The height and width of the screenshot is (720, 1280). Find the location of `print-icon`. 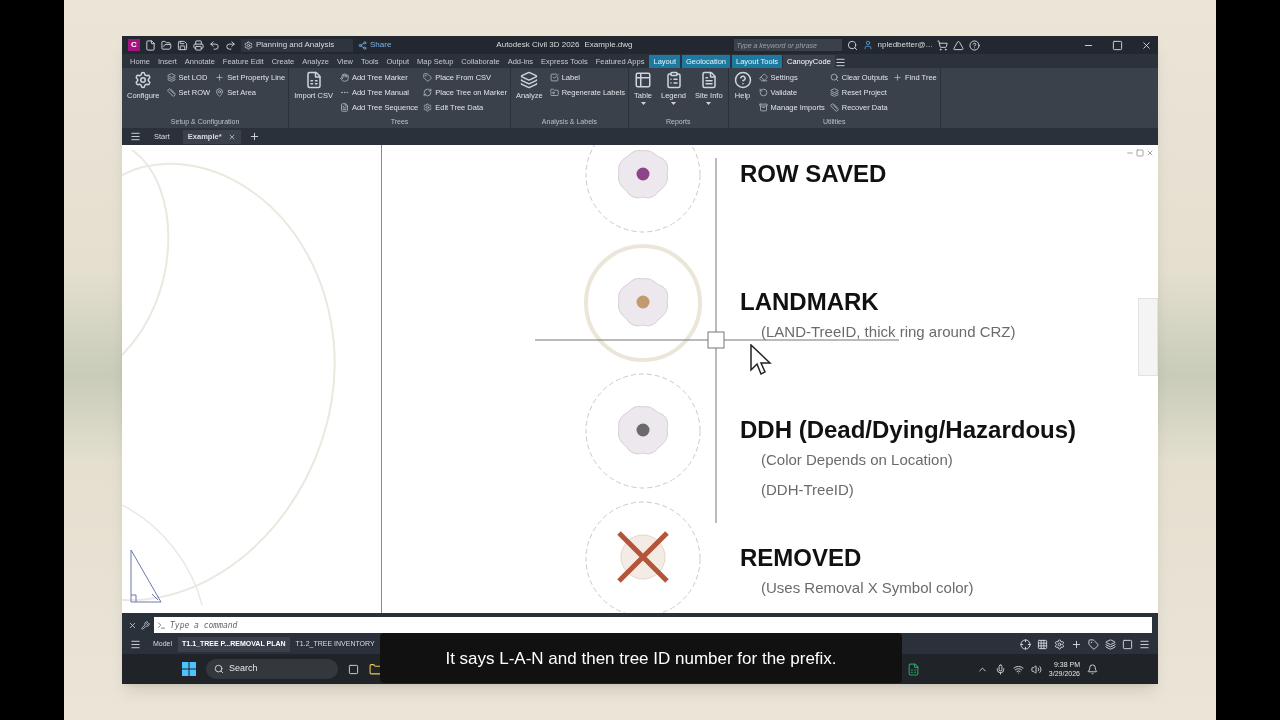

print-icon is located at coordinates (198, 45).